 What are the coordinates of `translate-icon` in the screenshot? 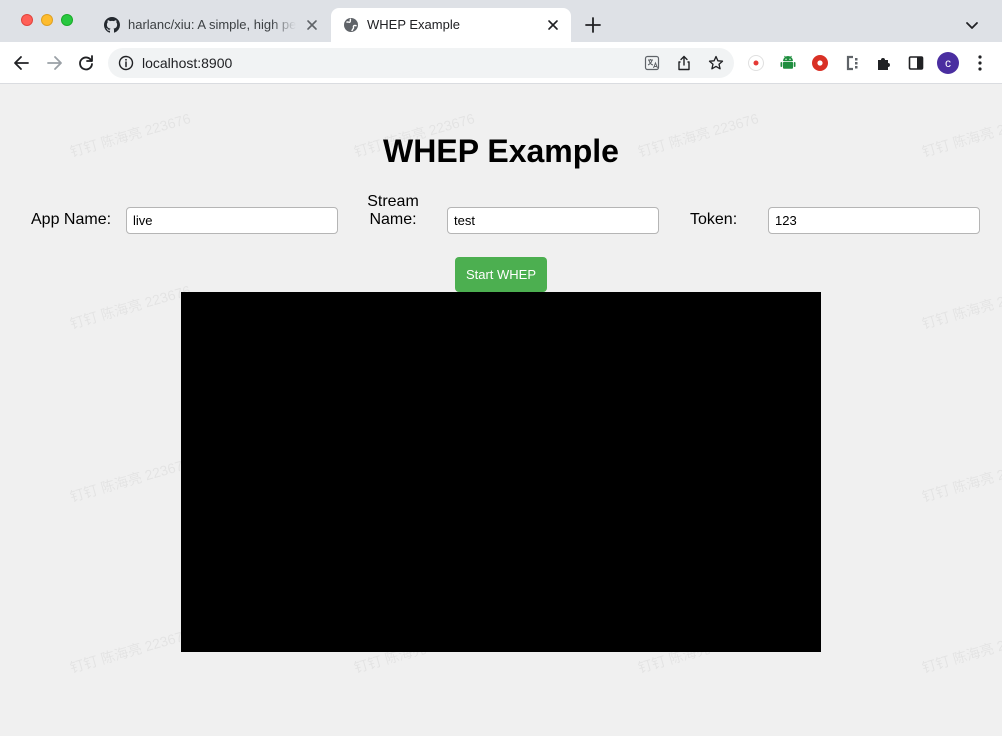 It's located at (652, 63).